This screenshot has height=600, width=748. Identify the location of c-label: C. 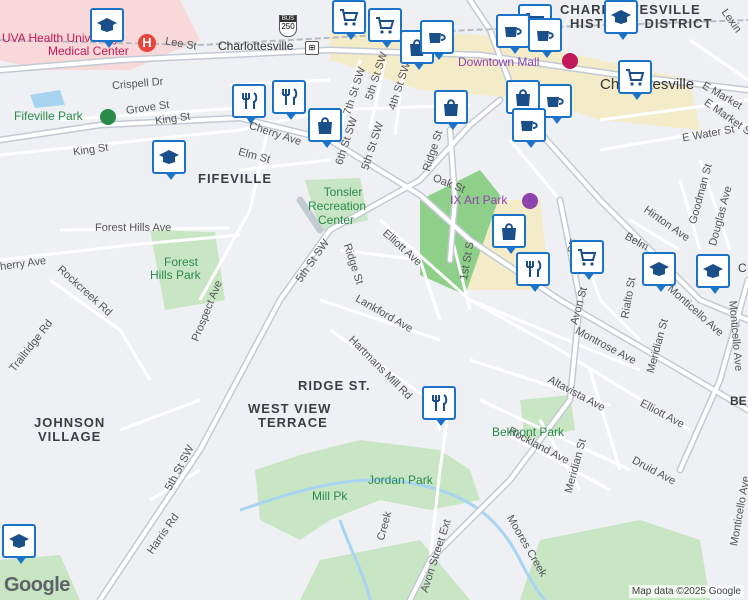
(742, 268).